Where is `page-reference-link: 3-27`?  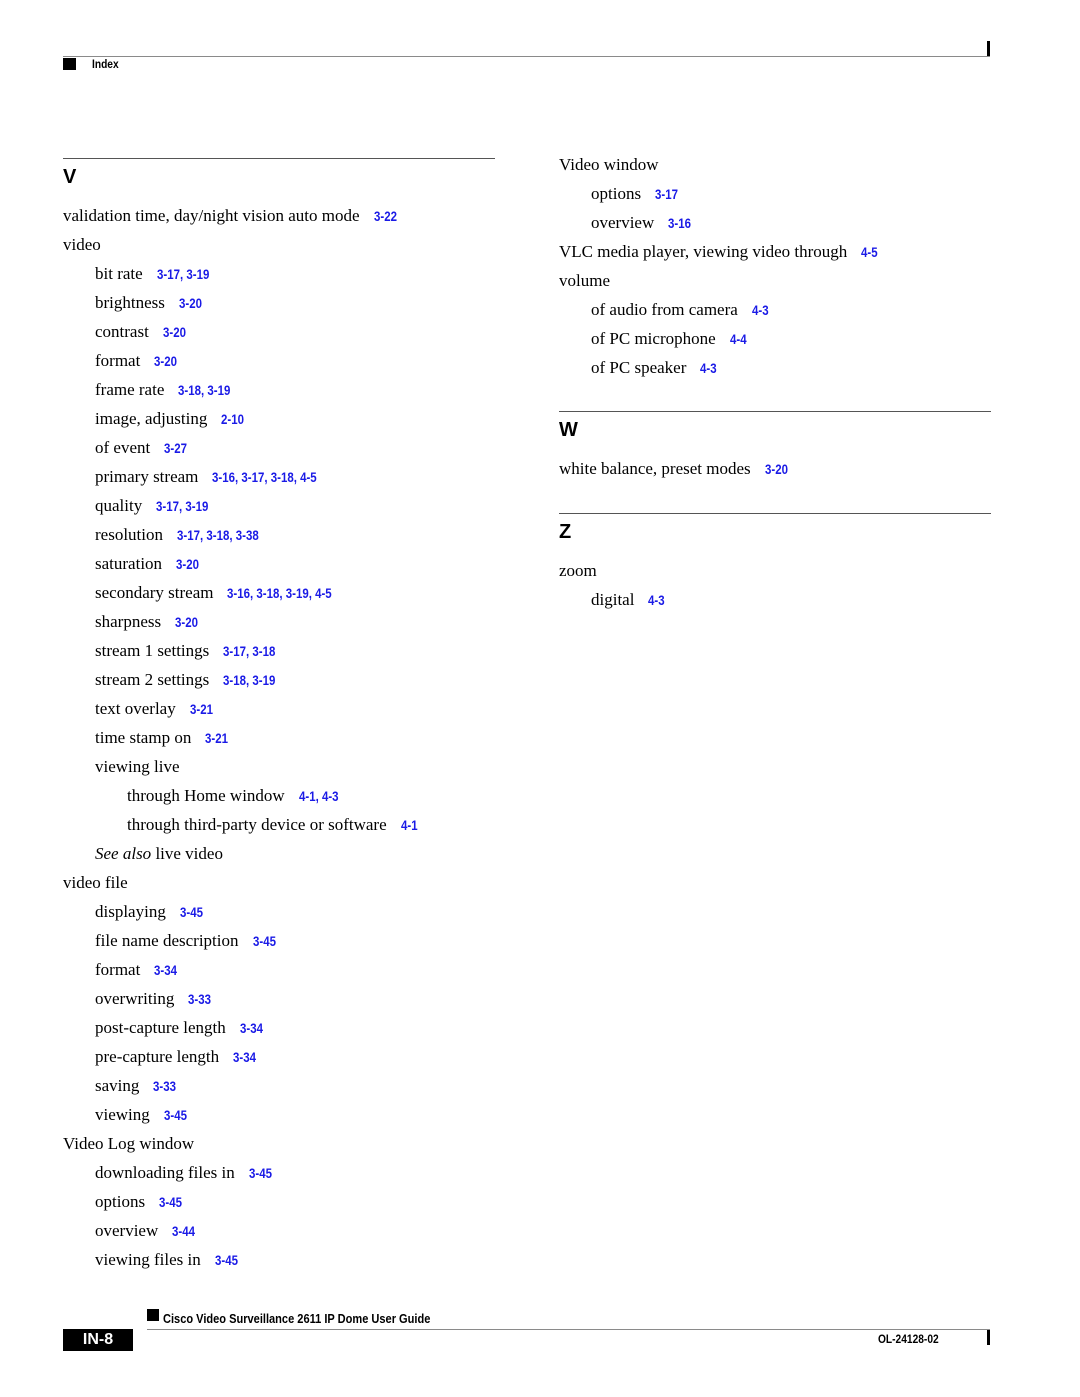
page-reference-link: 3-27 is located at coordinates (175, 448).